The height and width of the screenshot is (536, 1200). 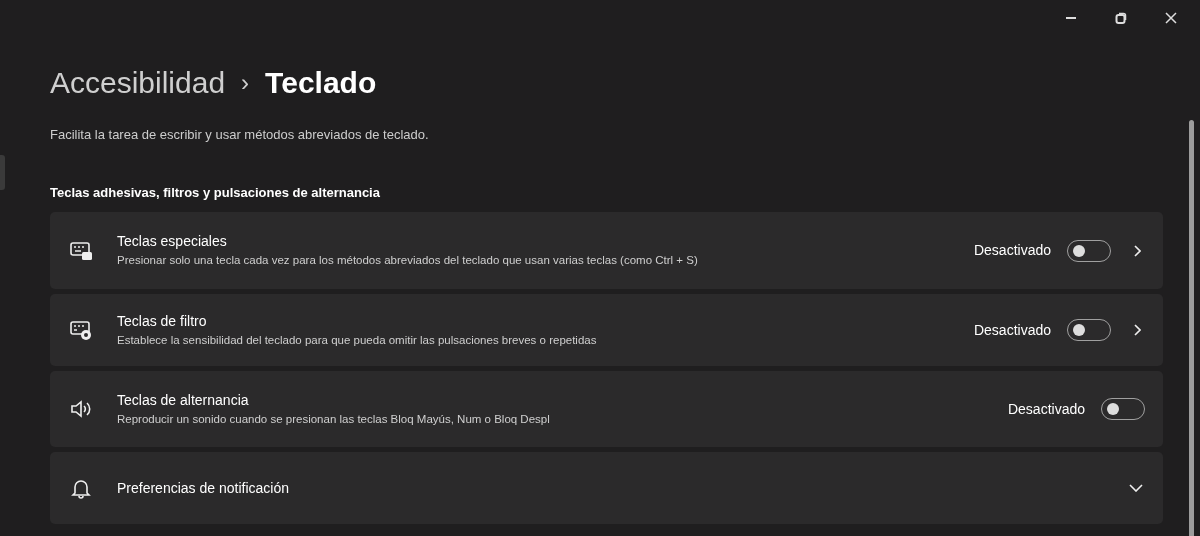 I want to click on setting-title: Preferencias de notificación, so click(x=203, y=488).